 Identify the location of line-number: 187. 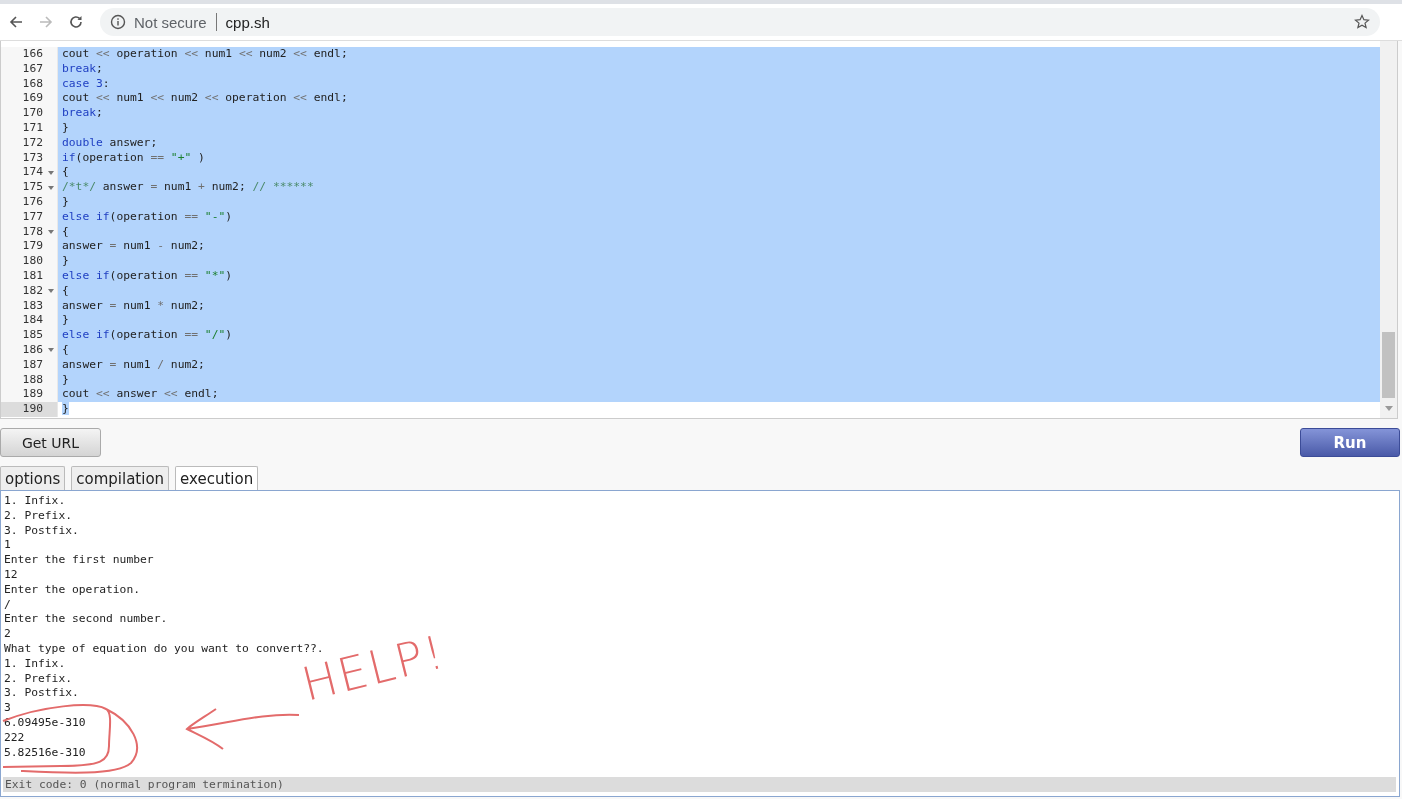
(33, 365).